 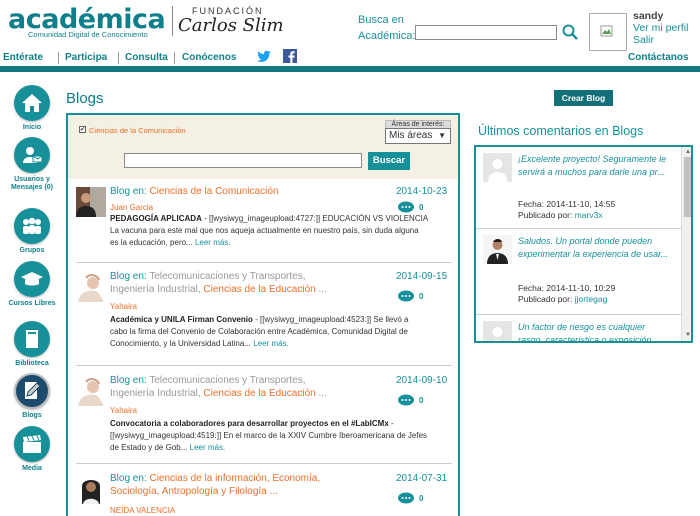 What do you see at coordinates (32, 155) in the screenshot?
I see `users-messages-icon` at bounding box center [32, 155].